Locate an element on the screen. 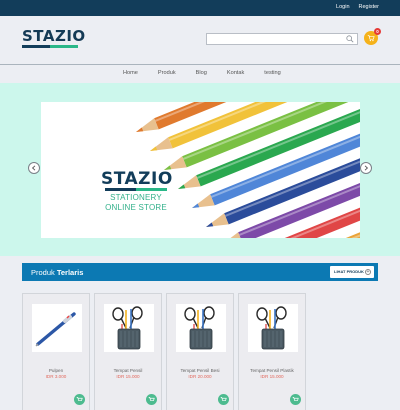 The height and width of the screenshot is (410, 400). best-sellers-header: Produk Terlaris LIHAT PRODUK + is located at coordinates (200, 272).